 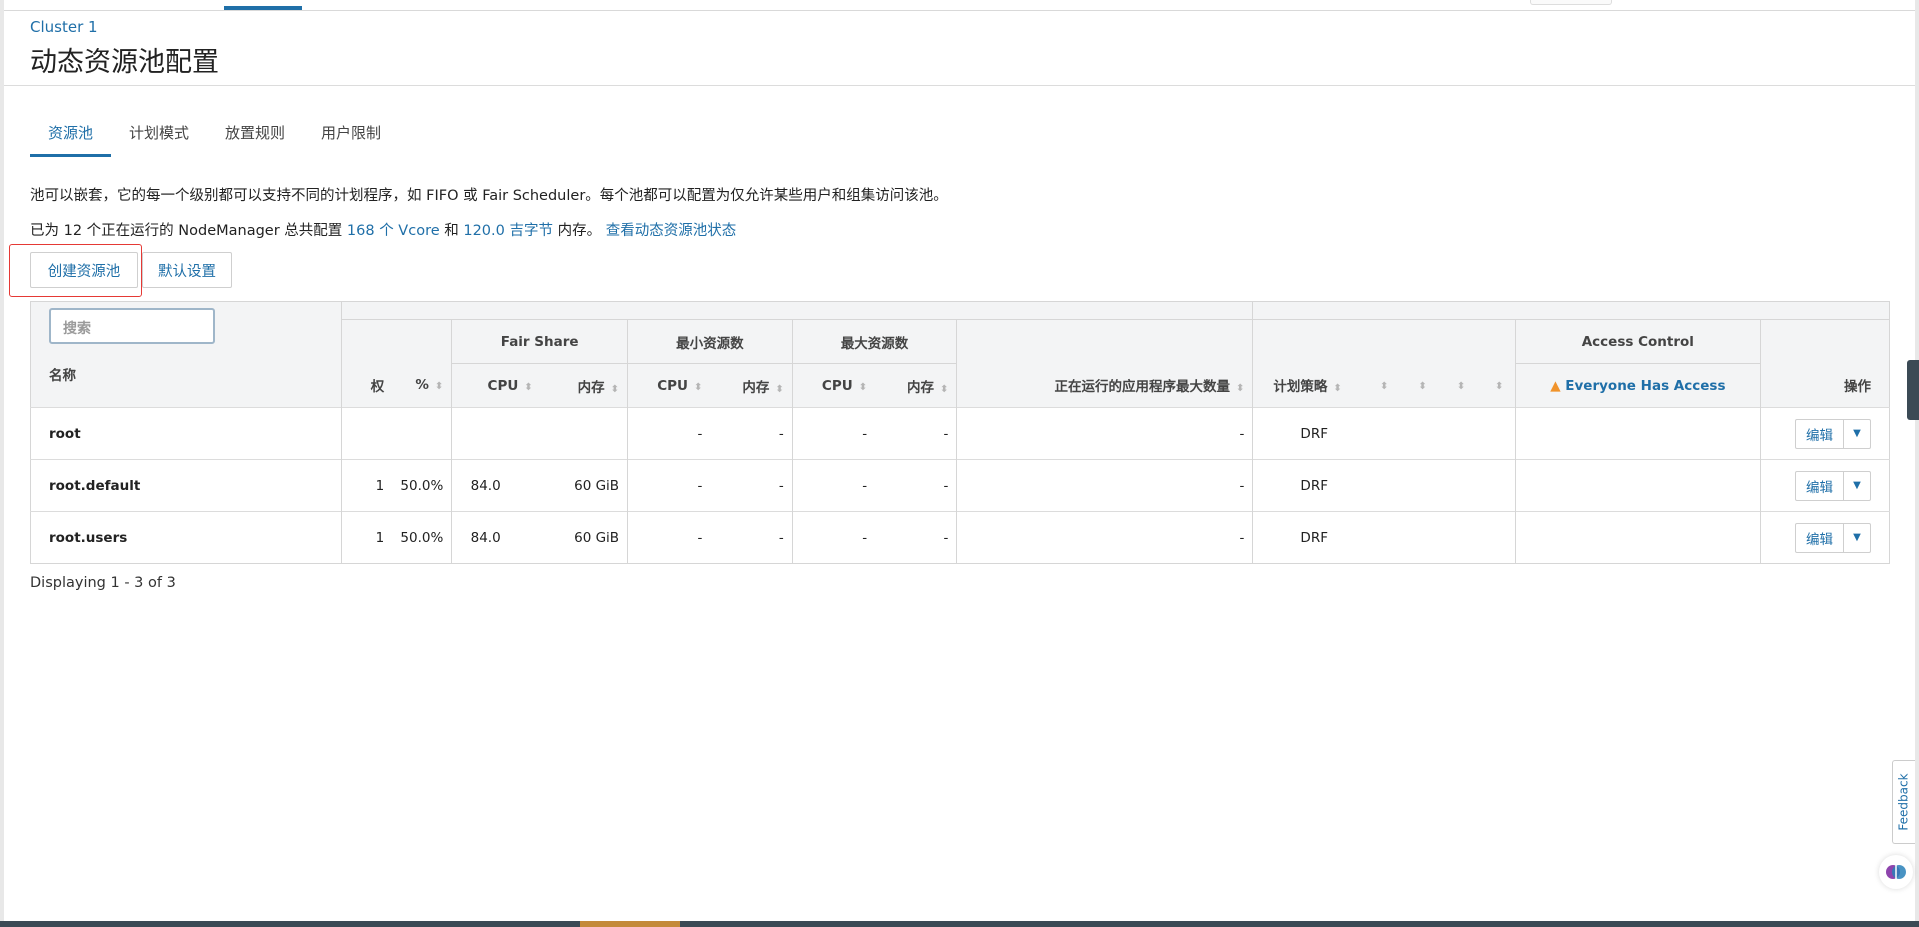 I want to click on column-min-mem-header: 内存 ⬍, so click(x=751, y=386).